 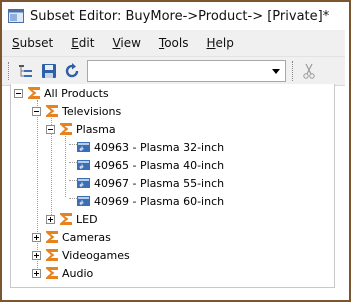 I want to click on tree-node-label: 40963 - Plasma 32-inch, so click(x=159, y=147).